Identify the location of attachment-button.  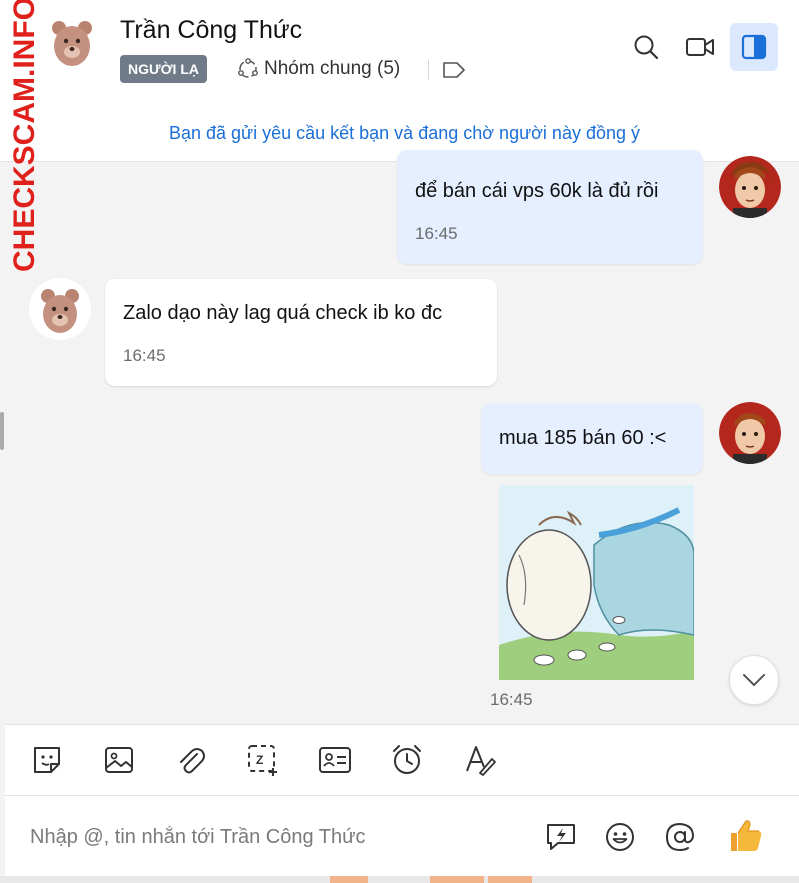
(191, 760).